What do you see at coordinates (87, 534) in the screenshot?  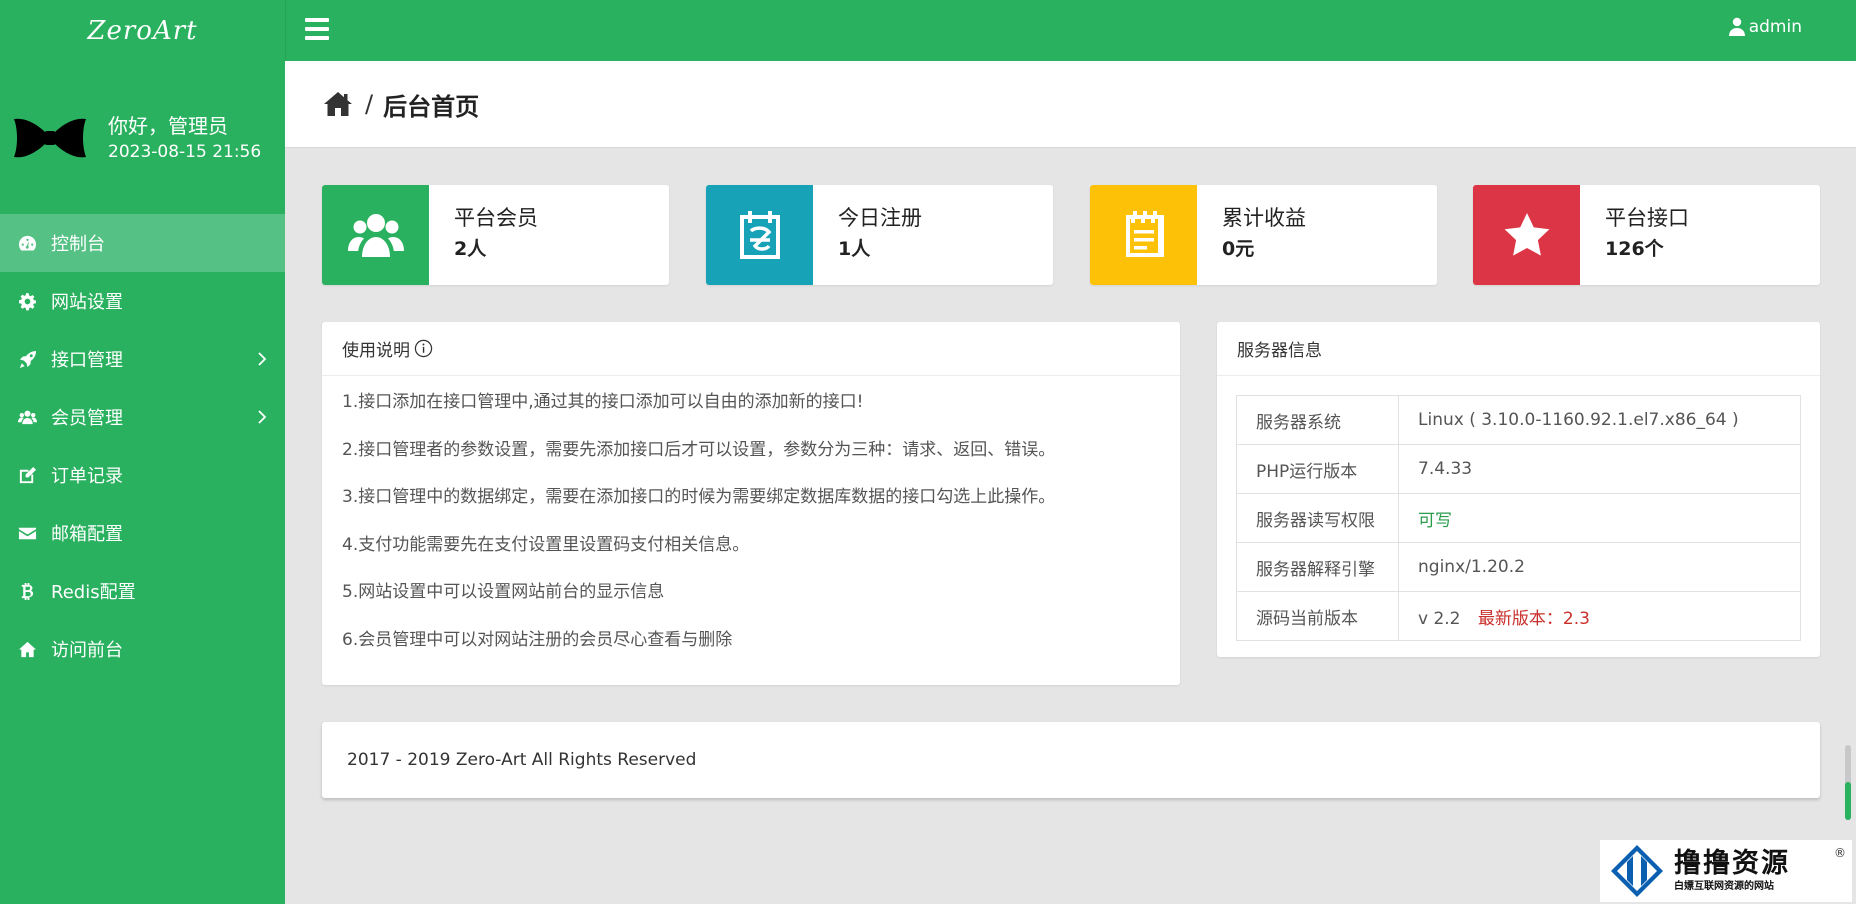 I see `sidebar-item-label: 邮箱配置` at bounding box center [87, 534].